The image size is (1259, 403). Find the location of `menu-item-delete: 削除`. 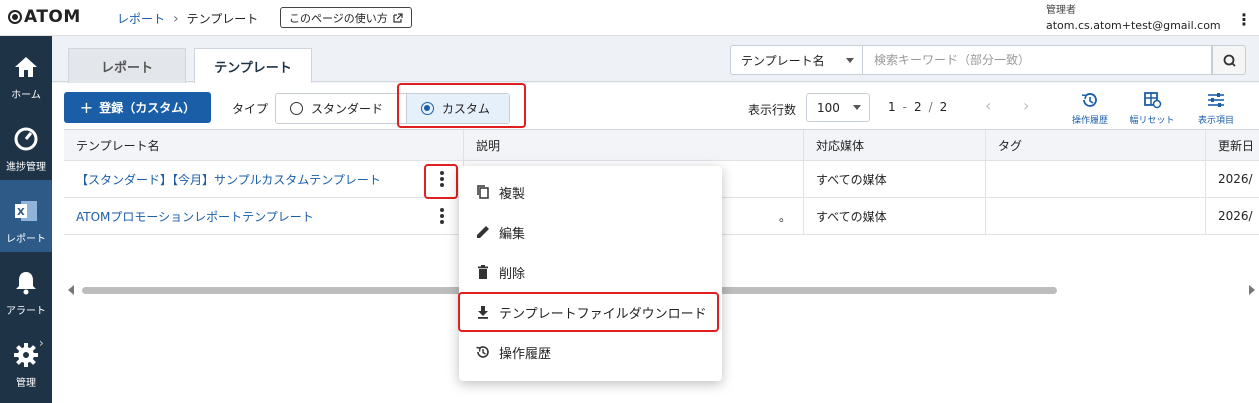

menu-item-delete: 削除 is located at coordinates (590, 272).